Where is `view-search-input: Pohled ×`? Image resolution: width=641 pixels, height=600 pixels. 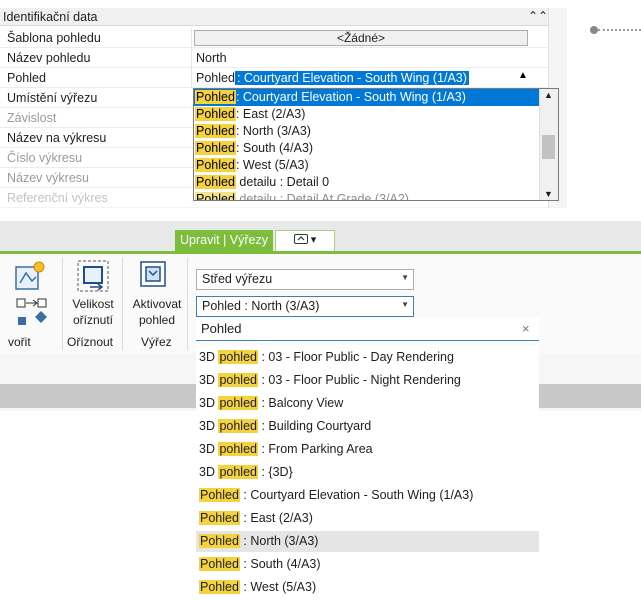
view-search-input: Pohled × is located at coordinates (367, 329).